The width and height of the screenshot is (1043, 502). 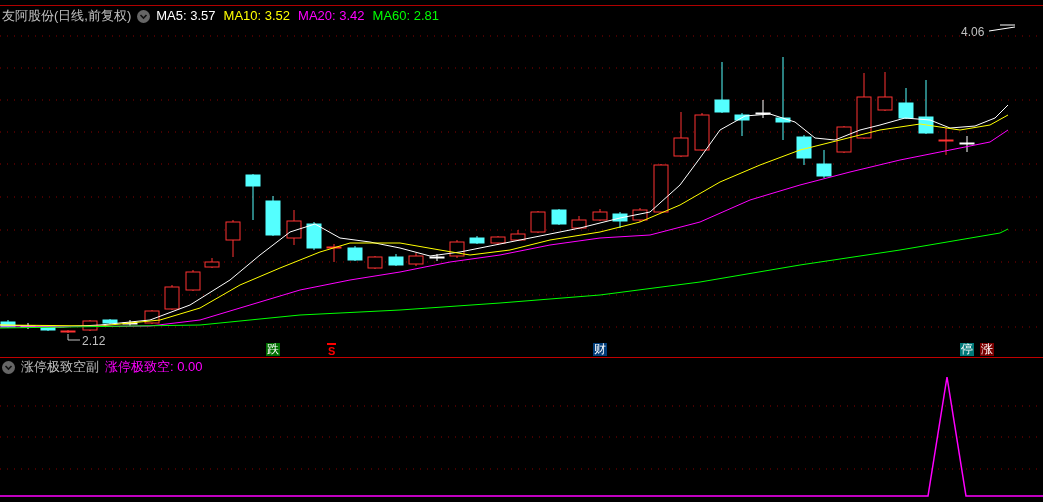 What do you see at coordinates (94, 341) in the screenshot?
I see `price-label: 2.12` at bounding box center [94, 341].